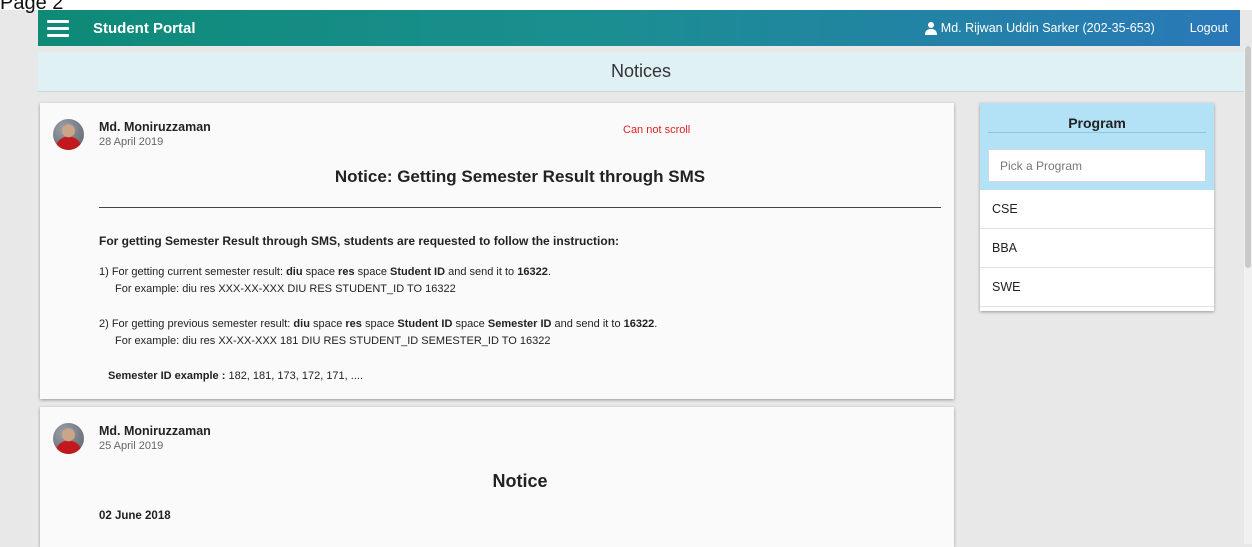 This screenshot has height=547, width=1252. Describe the element at coordinates (1248, 295) in the screenshot. I see `scrollbar` at that location.